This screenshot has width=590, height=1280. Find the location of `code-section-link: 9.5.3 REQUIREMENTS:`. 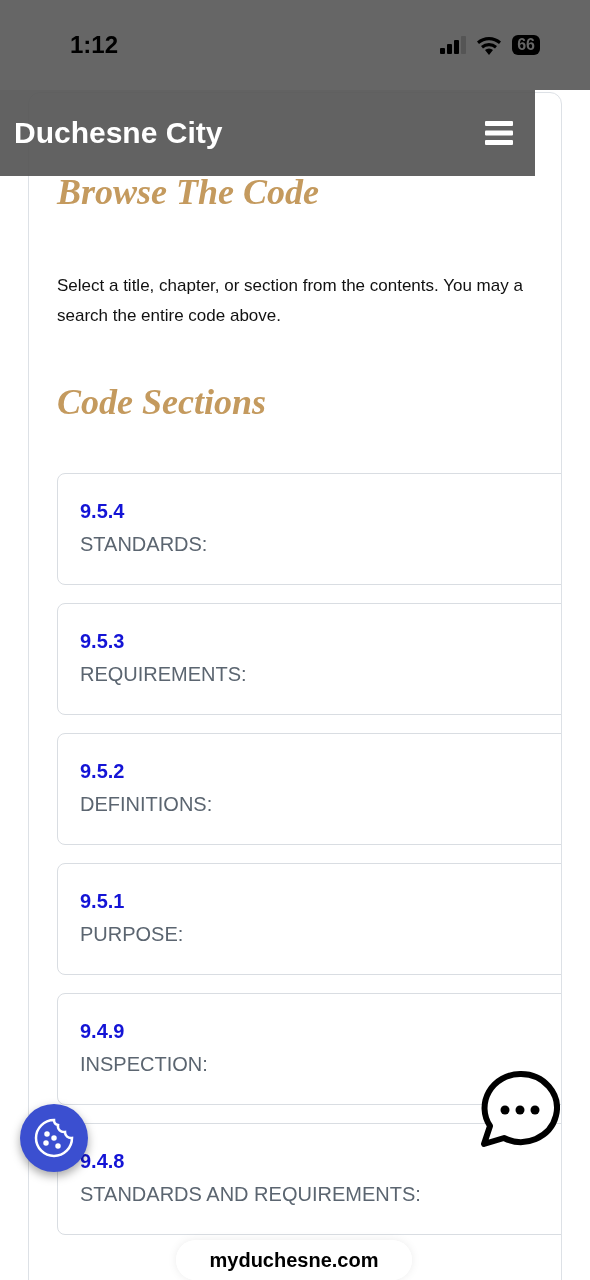

code-section-link: 9.5.3 REQUIREMENTS: is located at coordinates (309, 659).